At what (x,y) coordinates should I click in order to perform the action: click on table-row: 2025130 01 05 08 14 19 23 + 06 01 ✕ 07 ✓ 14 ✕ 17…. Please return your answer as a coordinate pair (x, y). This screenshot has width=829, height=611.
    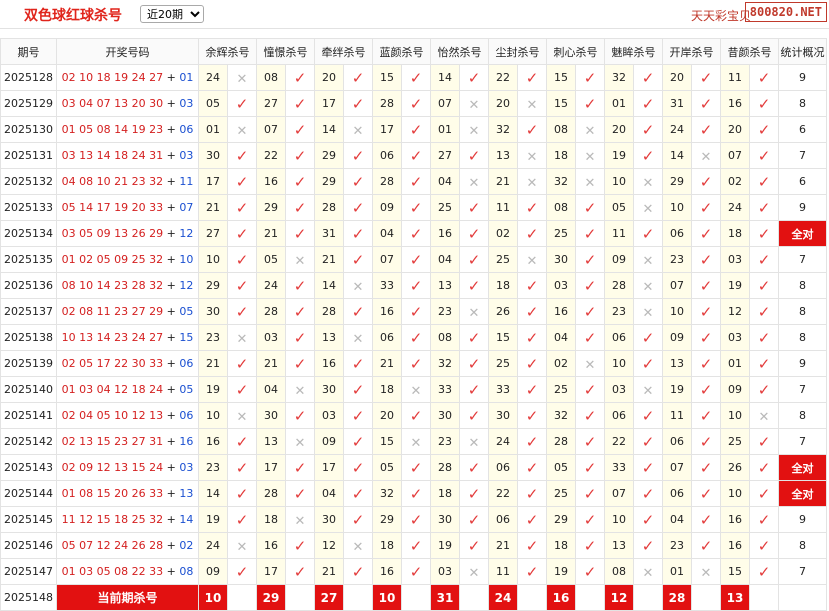
    Looking at the image, I should click on (413, 129).